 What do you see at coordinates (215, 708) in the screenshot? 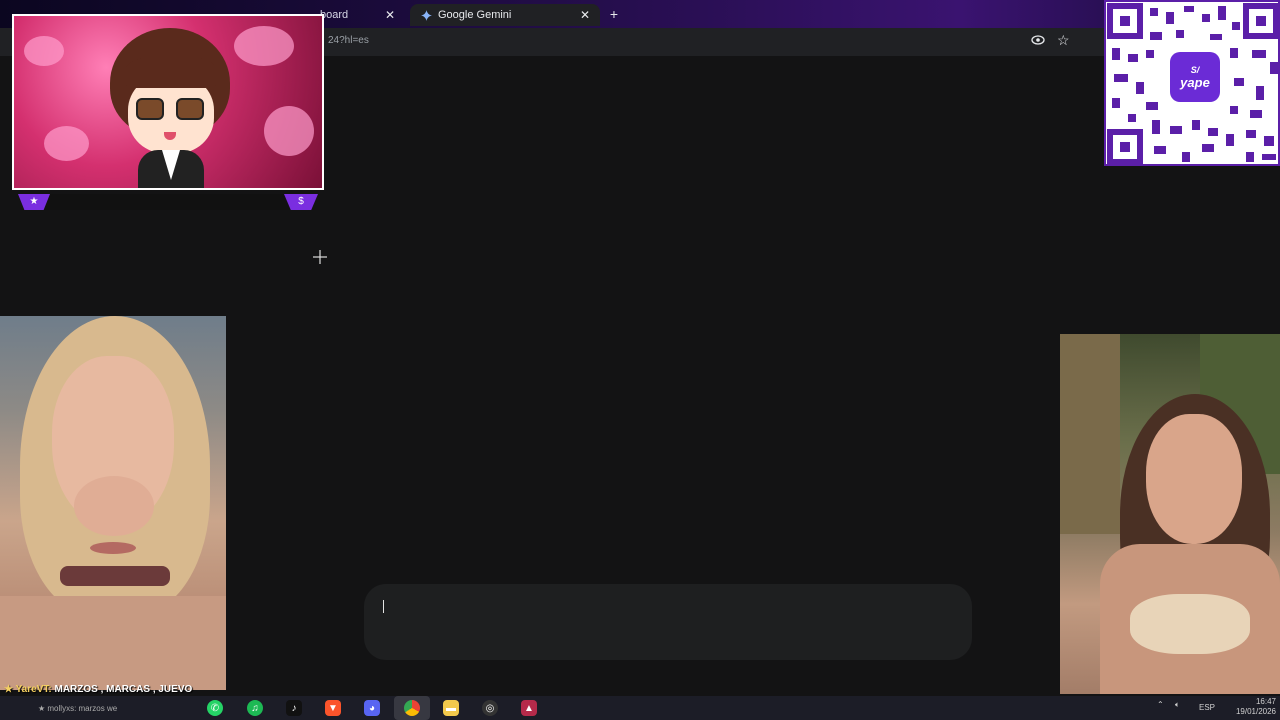
I see `whatsapp-icon: ✆` at bounding box center [215, 708].